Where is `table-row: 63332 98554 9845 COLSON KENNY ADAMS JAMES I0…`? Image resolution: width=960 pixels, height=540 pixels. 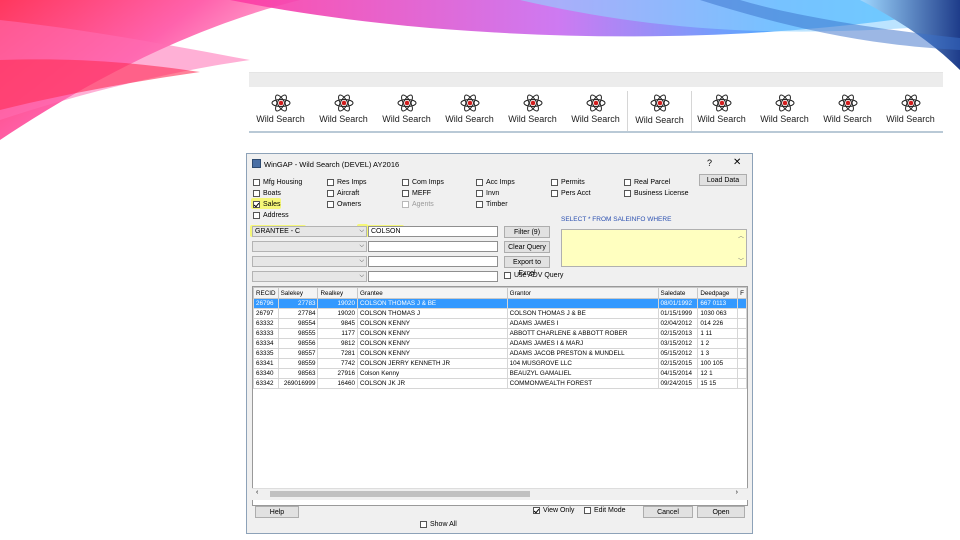
table-row: 63332 98554 9845 COLSON KENNY ADAMS JAMES I0… is located at coordinates (500, 323).